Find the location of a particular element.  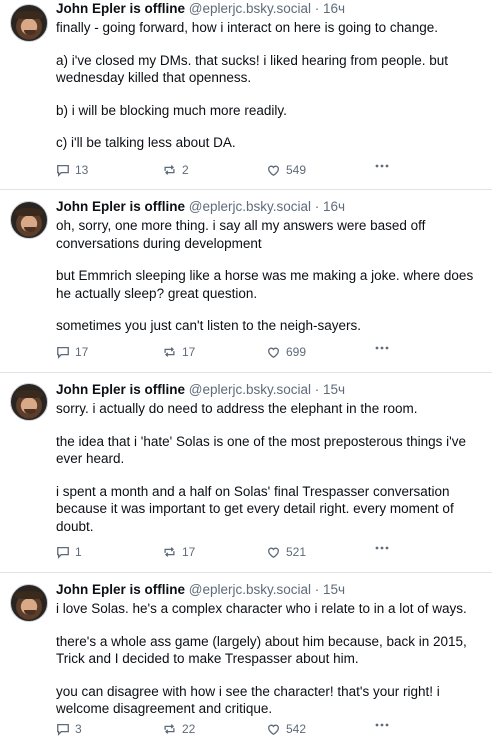

reply-button: 13 is located at coordinates (72, 170).